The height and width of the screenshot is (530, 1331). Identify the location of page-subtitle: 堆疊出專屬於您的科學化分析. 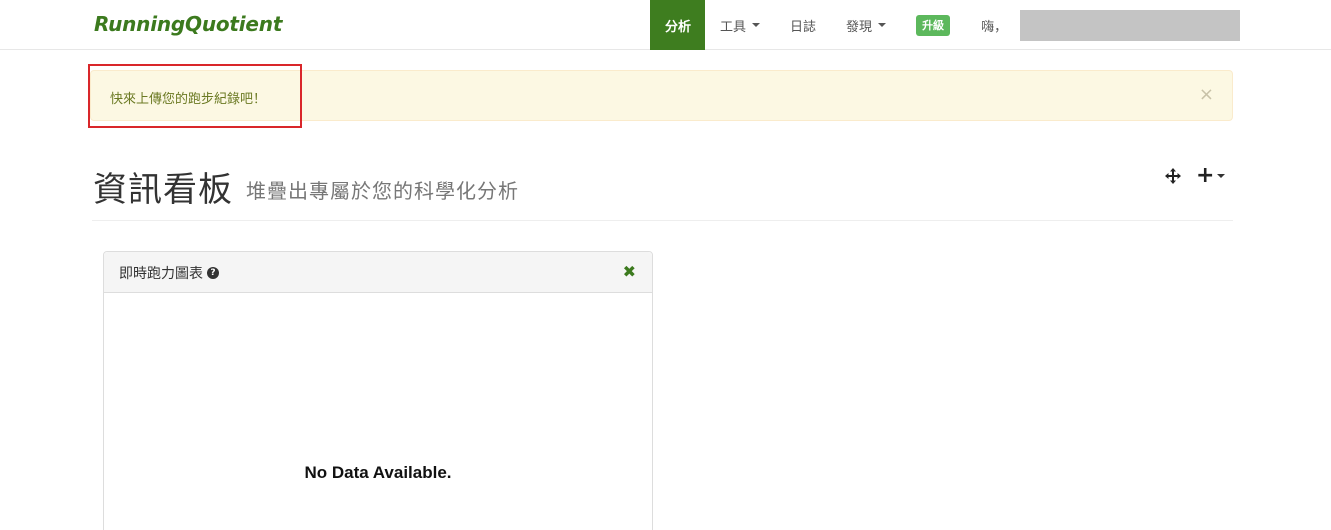
(382, 191).